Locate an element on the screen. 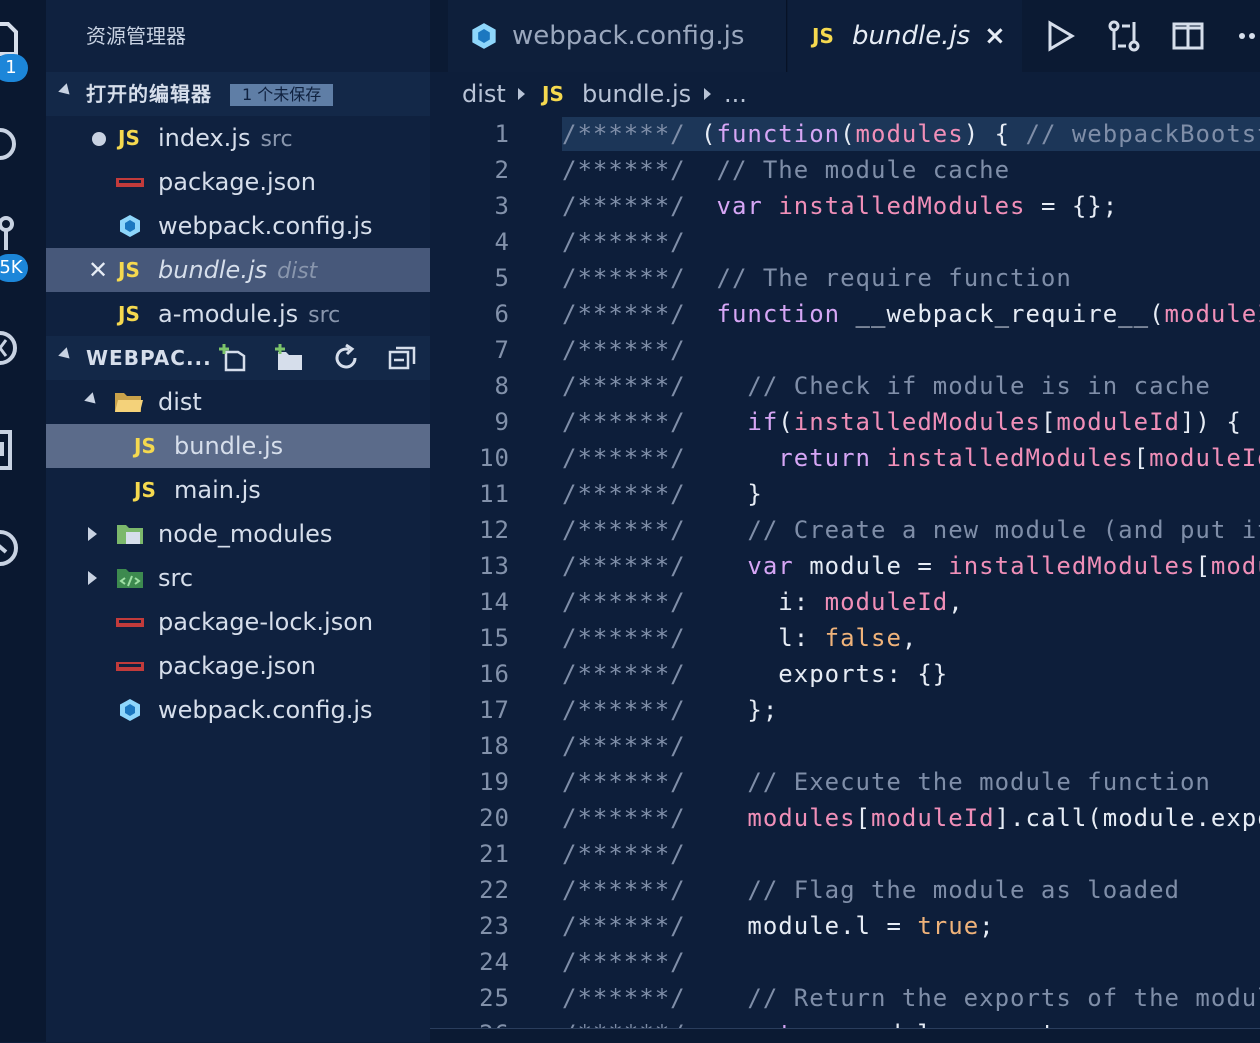  tab-bundle-js: JS bundle.js × is located at coordinates (905, 36).